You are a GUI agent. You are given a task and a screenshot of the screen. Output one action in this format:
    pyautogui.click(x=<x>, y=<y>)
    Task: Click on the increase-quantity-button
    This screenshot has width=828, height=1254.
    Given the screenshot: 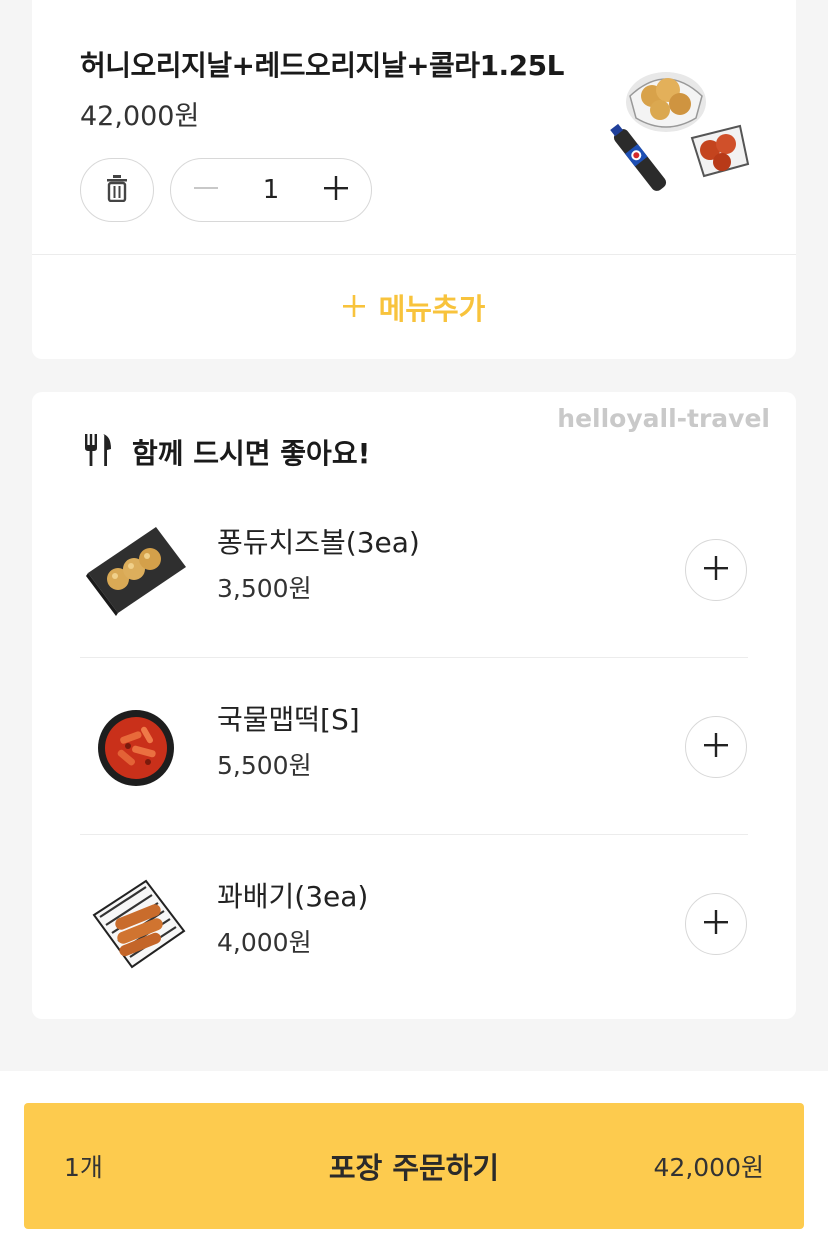 What is the action you would take?
    pyautogui.click(x=336, y=190)
    